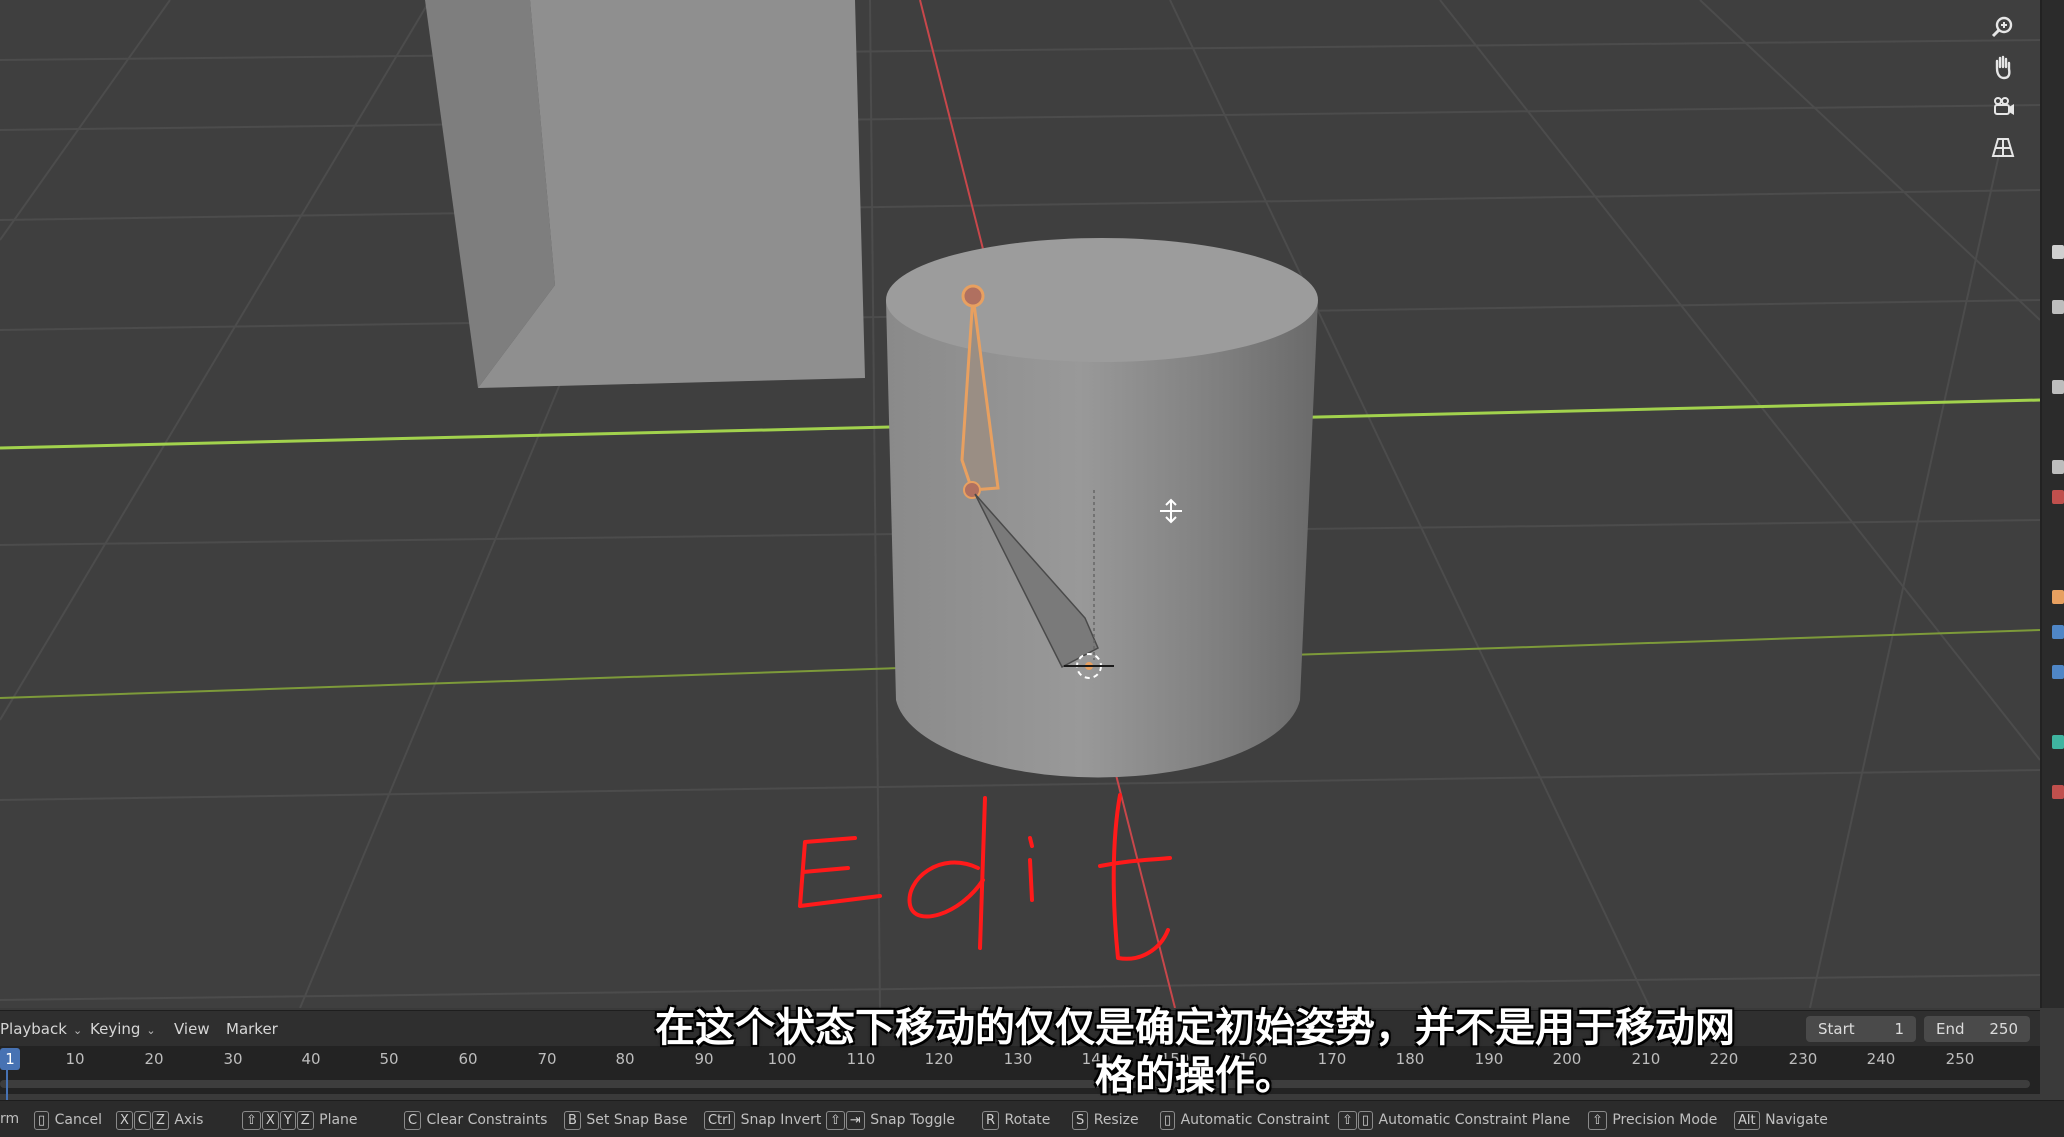 The height and width of the screenshot is (1137, 2064). Describe the element at coordinates (2058, 252) in the screenshot. I see `tool-tab-icon` at that location.